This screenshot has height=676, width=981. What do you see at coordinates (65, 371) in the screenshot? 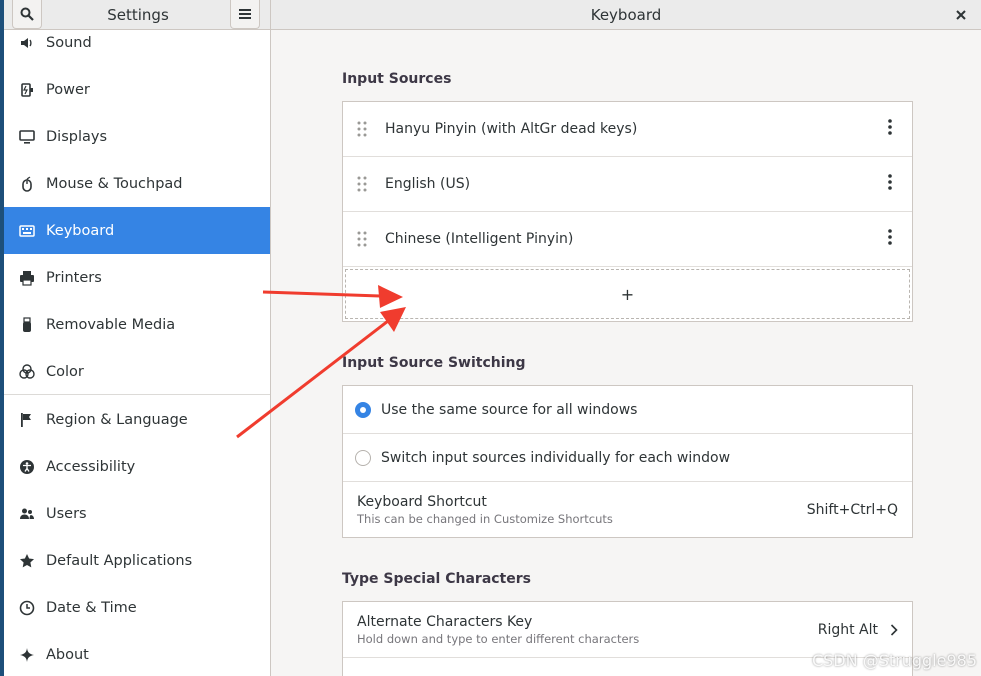
I see `sidebar-item-label: Color` at bounding box center [65, 371].